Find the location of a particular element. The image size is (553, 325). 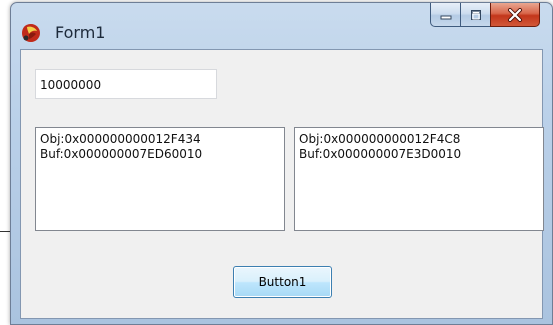

maximize-button is located at coordinates (475, 15).